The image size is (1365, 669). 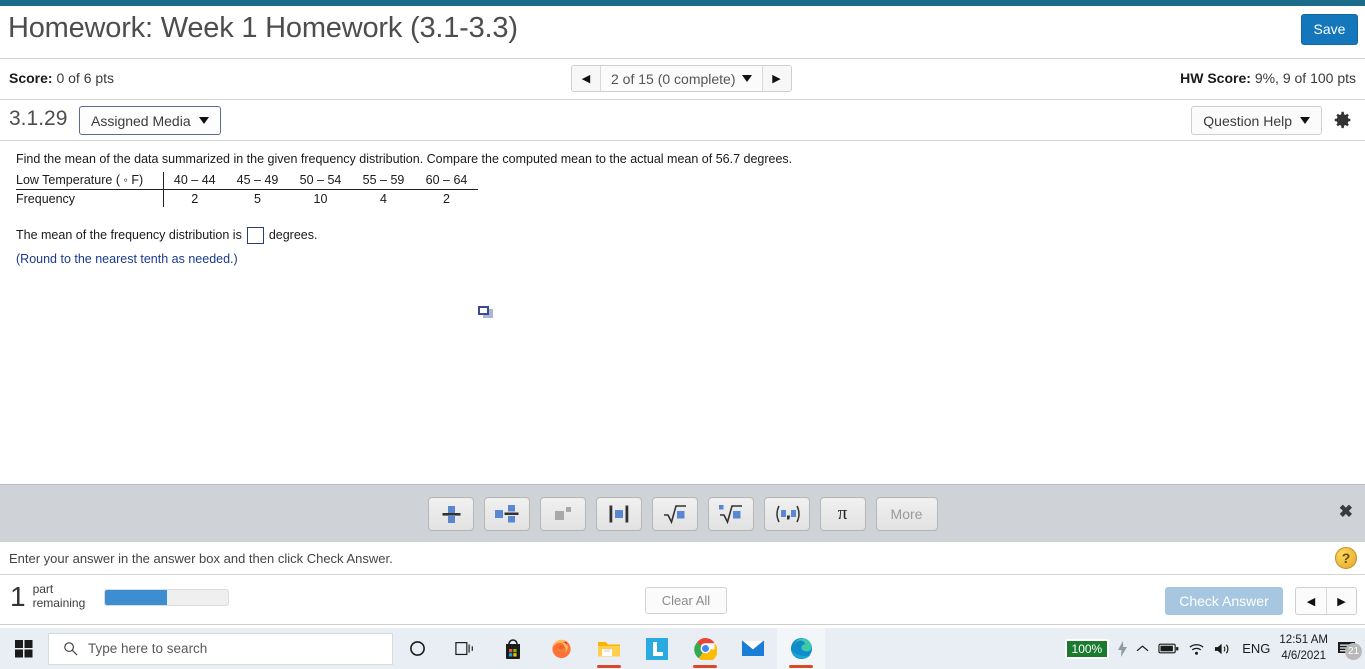 What do you see at coordinates (1353, 651) in the screenshot?
I see `notification-count-badge: 21` at bounding box center [1353, 651].